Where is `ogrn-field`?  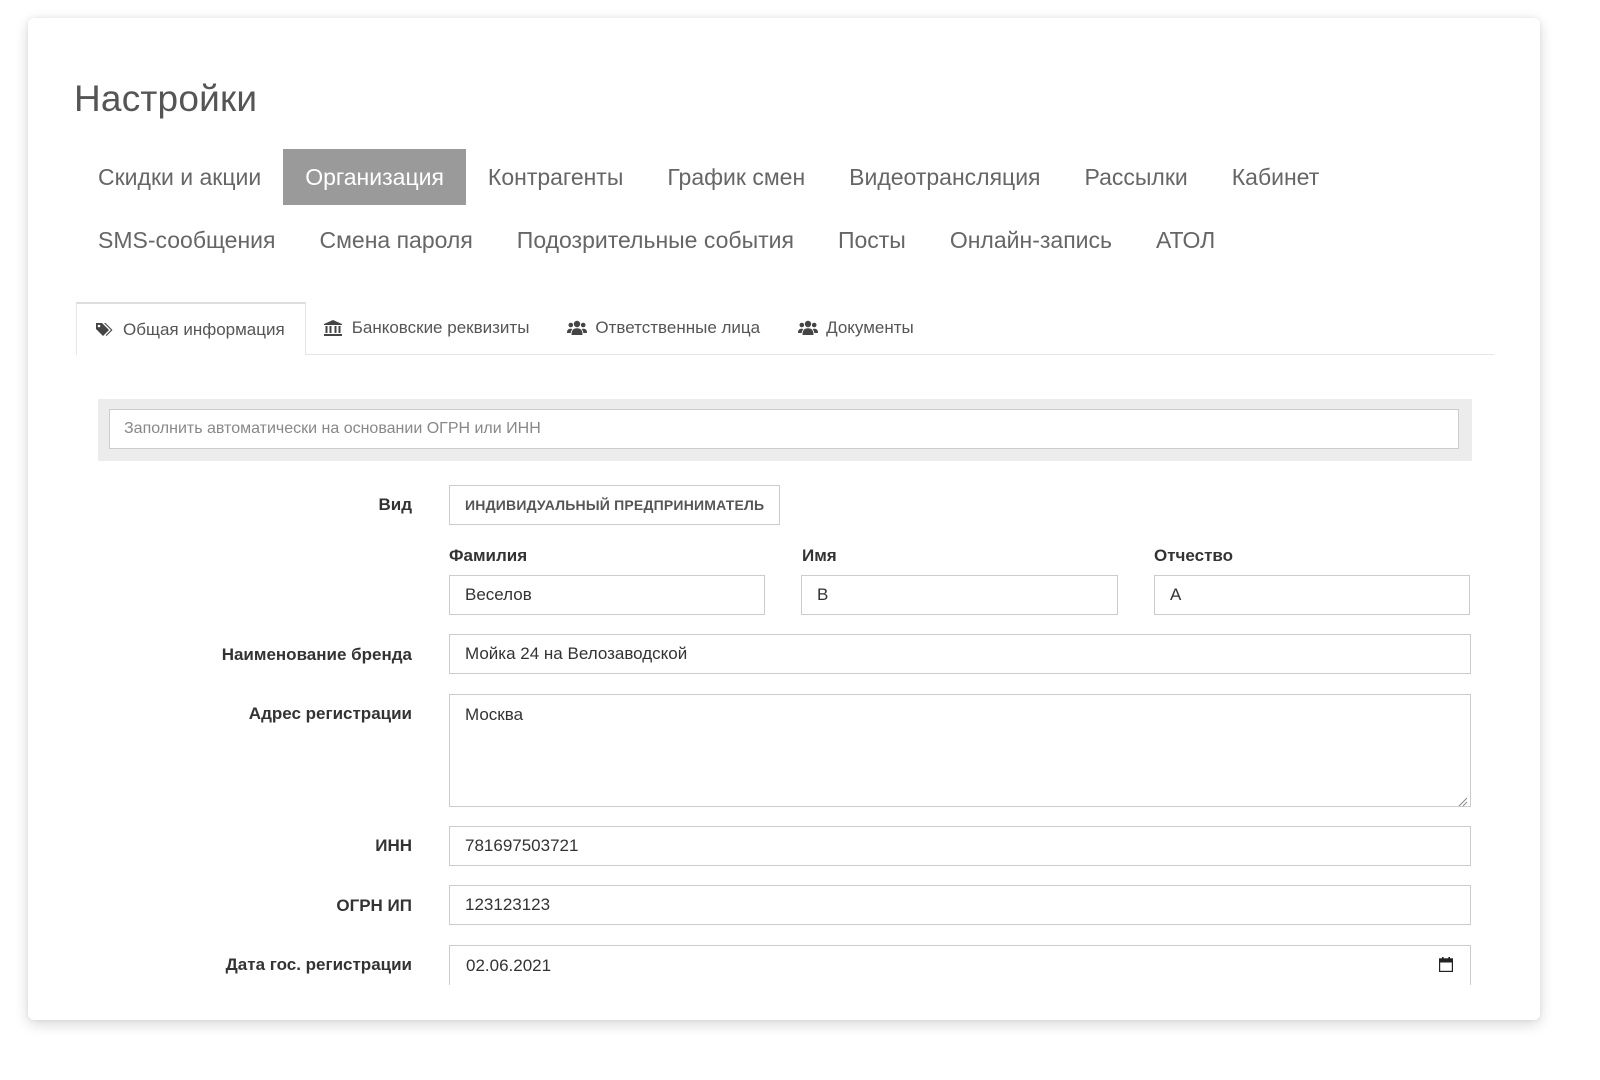 ogrn-field is located at coordinates (960, 905).